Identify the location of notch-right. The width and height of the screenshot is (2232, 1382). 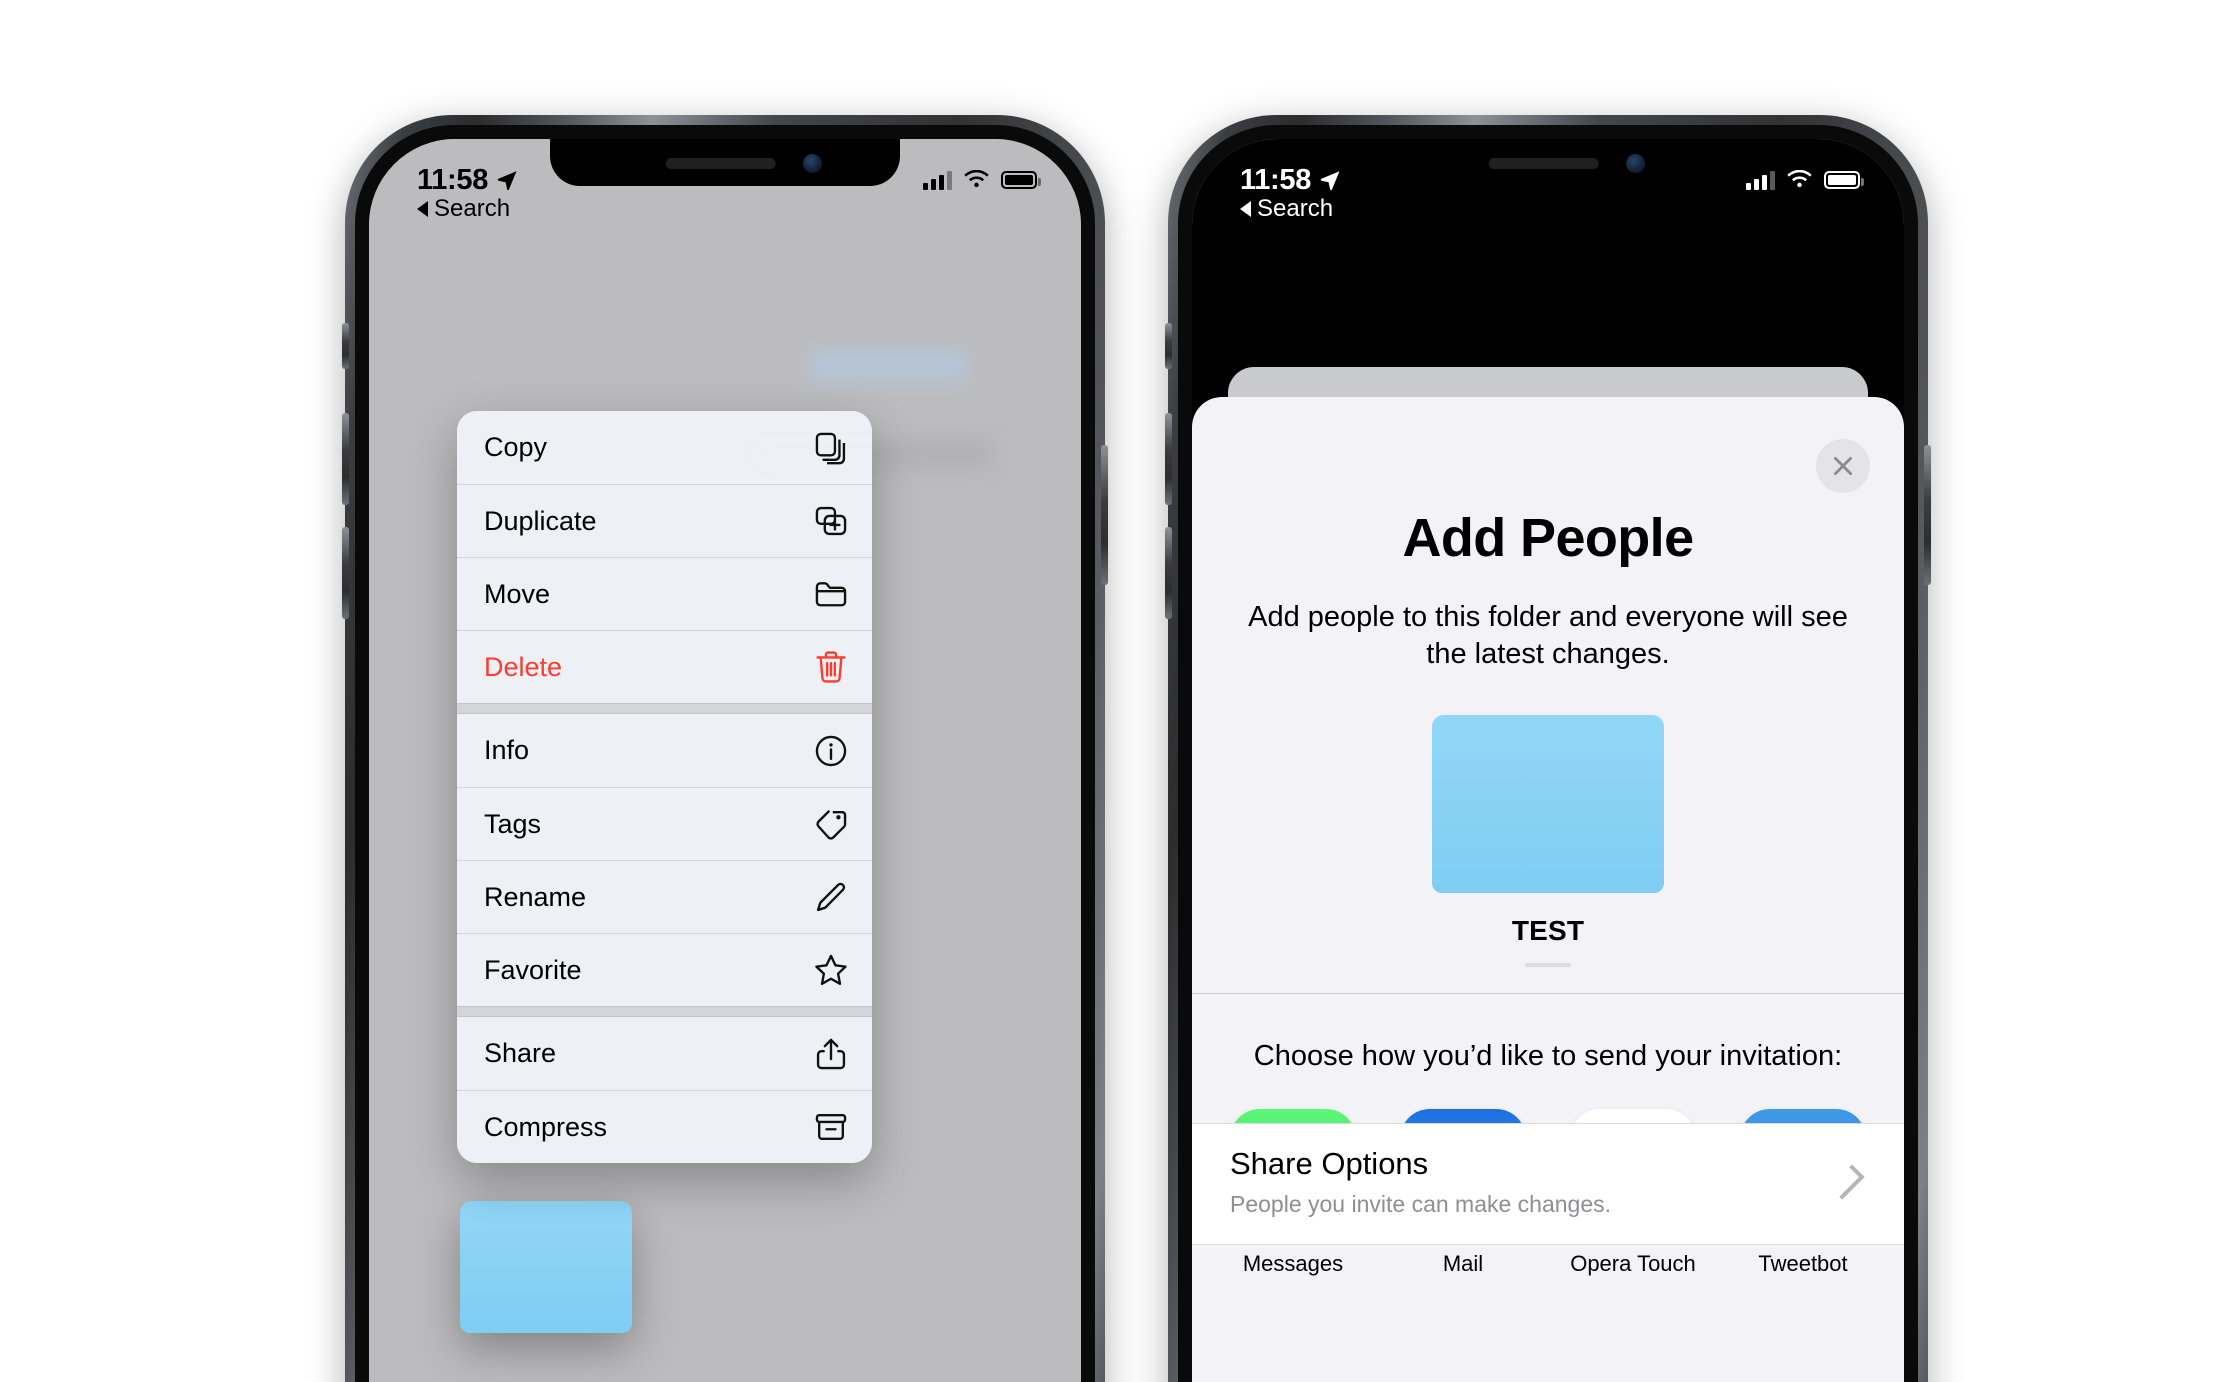
(1548, 162).